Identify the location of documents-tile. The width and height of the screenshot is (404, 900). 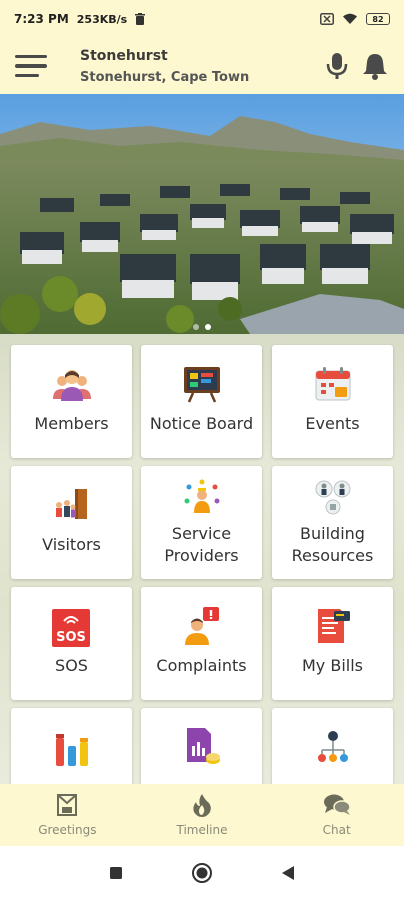
(201, 746).